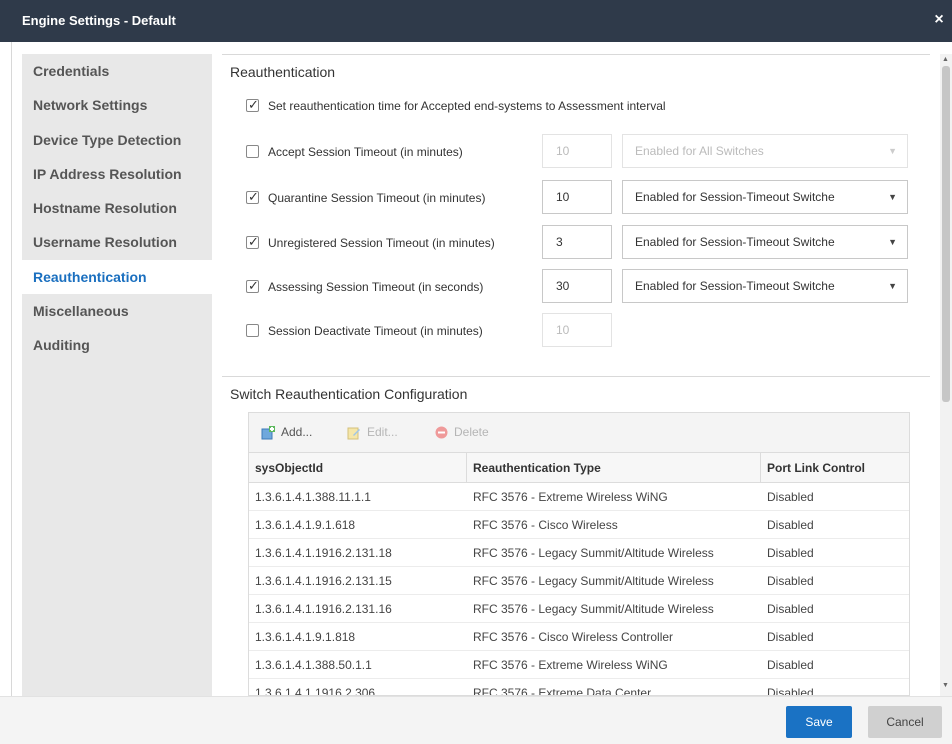  I want to click on sidebar-item-reauthentication: Reauthentication, so click(117, 277).